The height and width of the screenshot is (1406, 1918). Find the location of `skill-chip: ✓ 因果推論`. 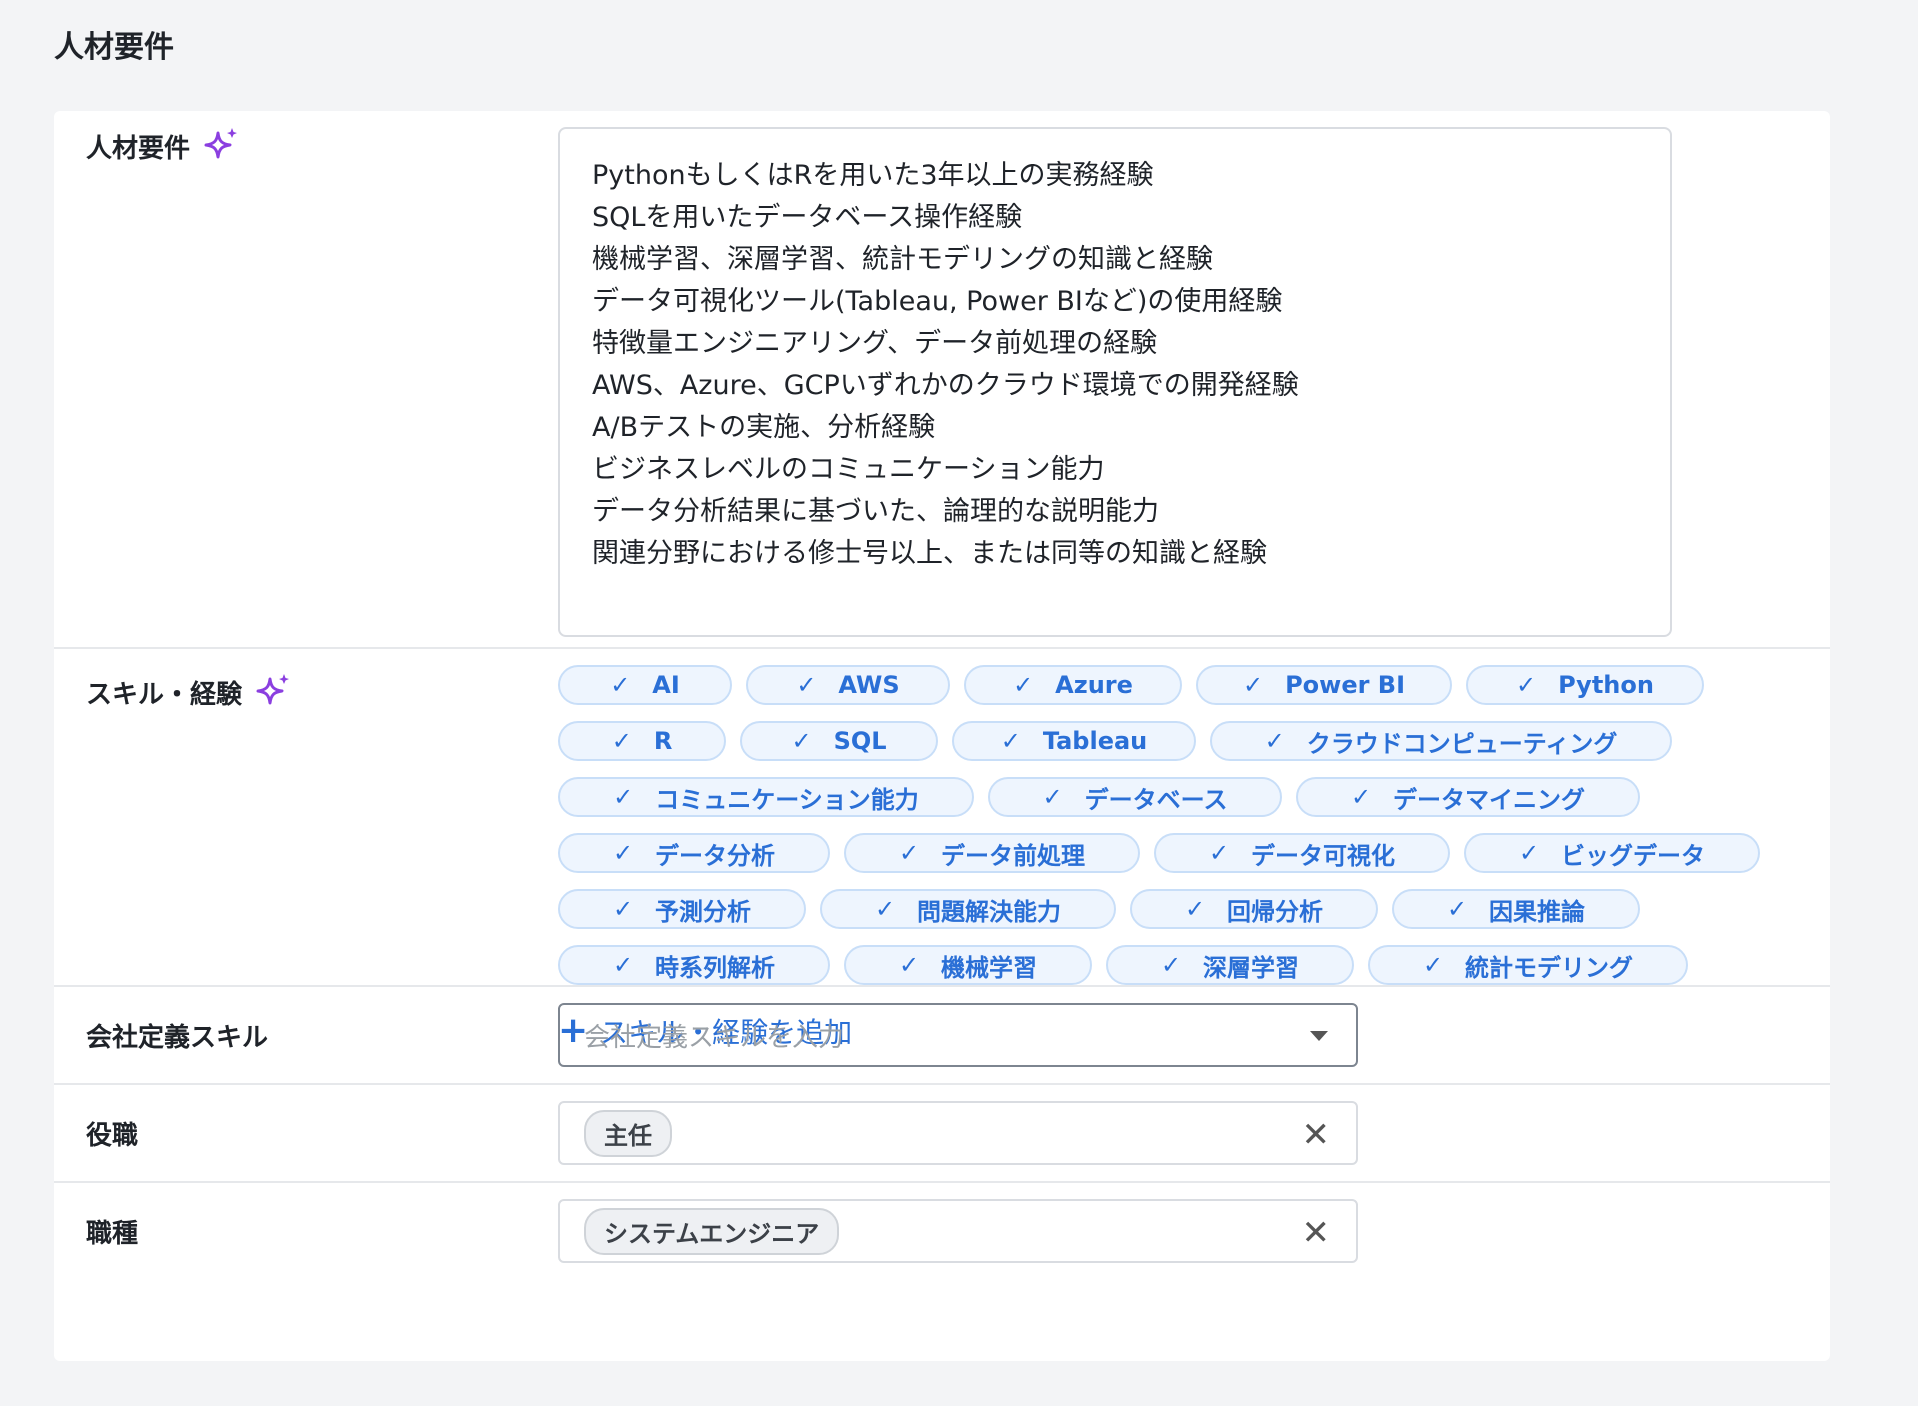

skill-chip: ✓ 因果推論 is located at coordinates (1516, 909).